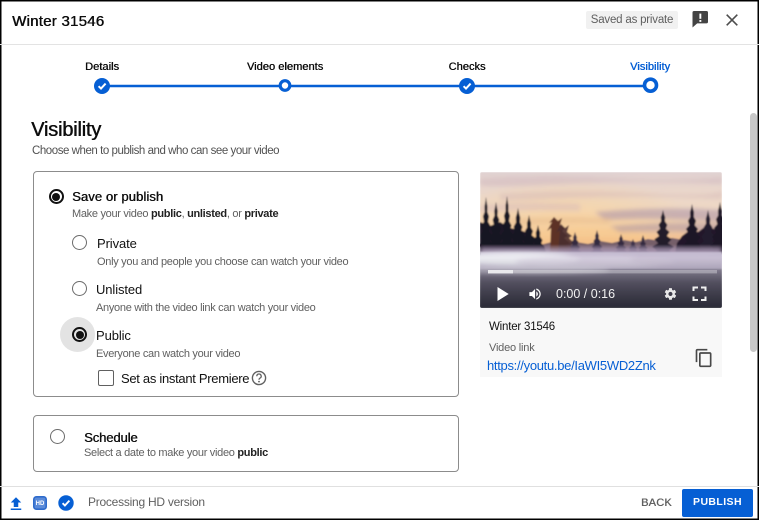  Describe the element at coordinates (40, 504) in the screenshot. I see `svg-text: HD` at that location.